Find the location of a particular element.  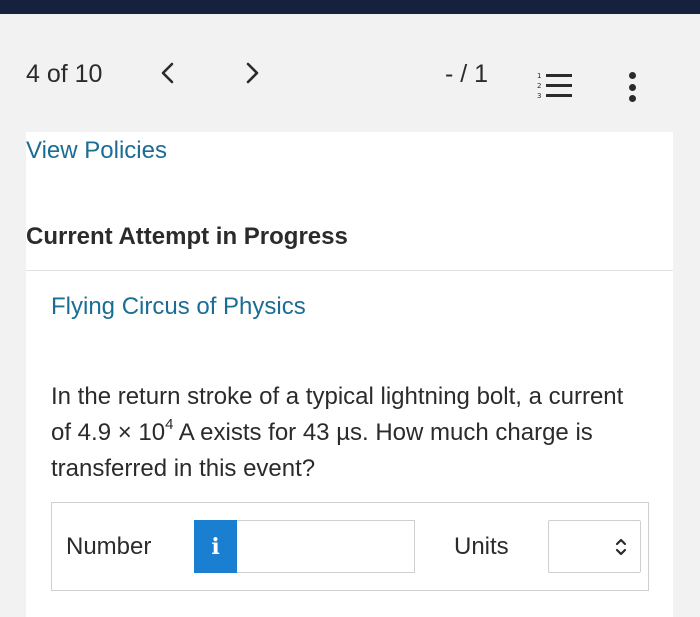

question-score: - / 1 is located at coordinates (467, 74).